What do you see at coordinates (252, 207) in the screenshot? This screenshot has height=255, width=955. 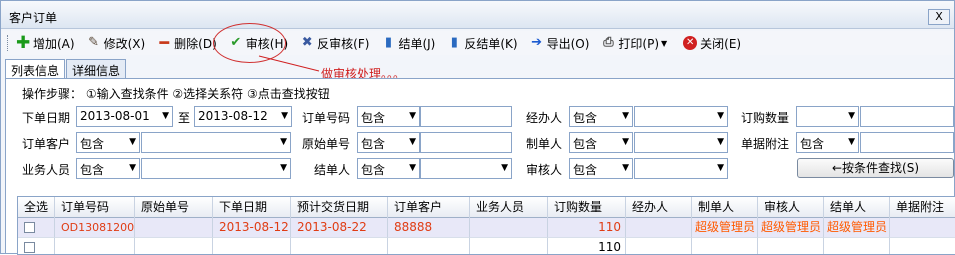 I see `column-header: 下单日期` at bounding box center [252, 207].